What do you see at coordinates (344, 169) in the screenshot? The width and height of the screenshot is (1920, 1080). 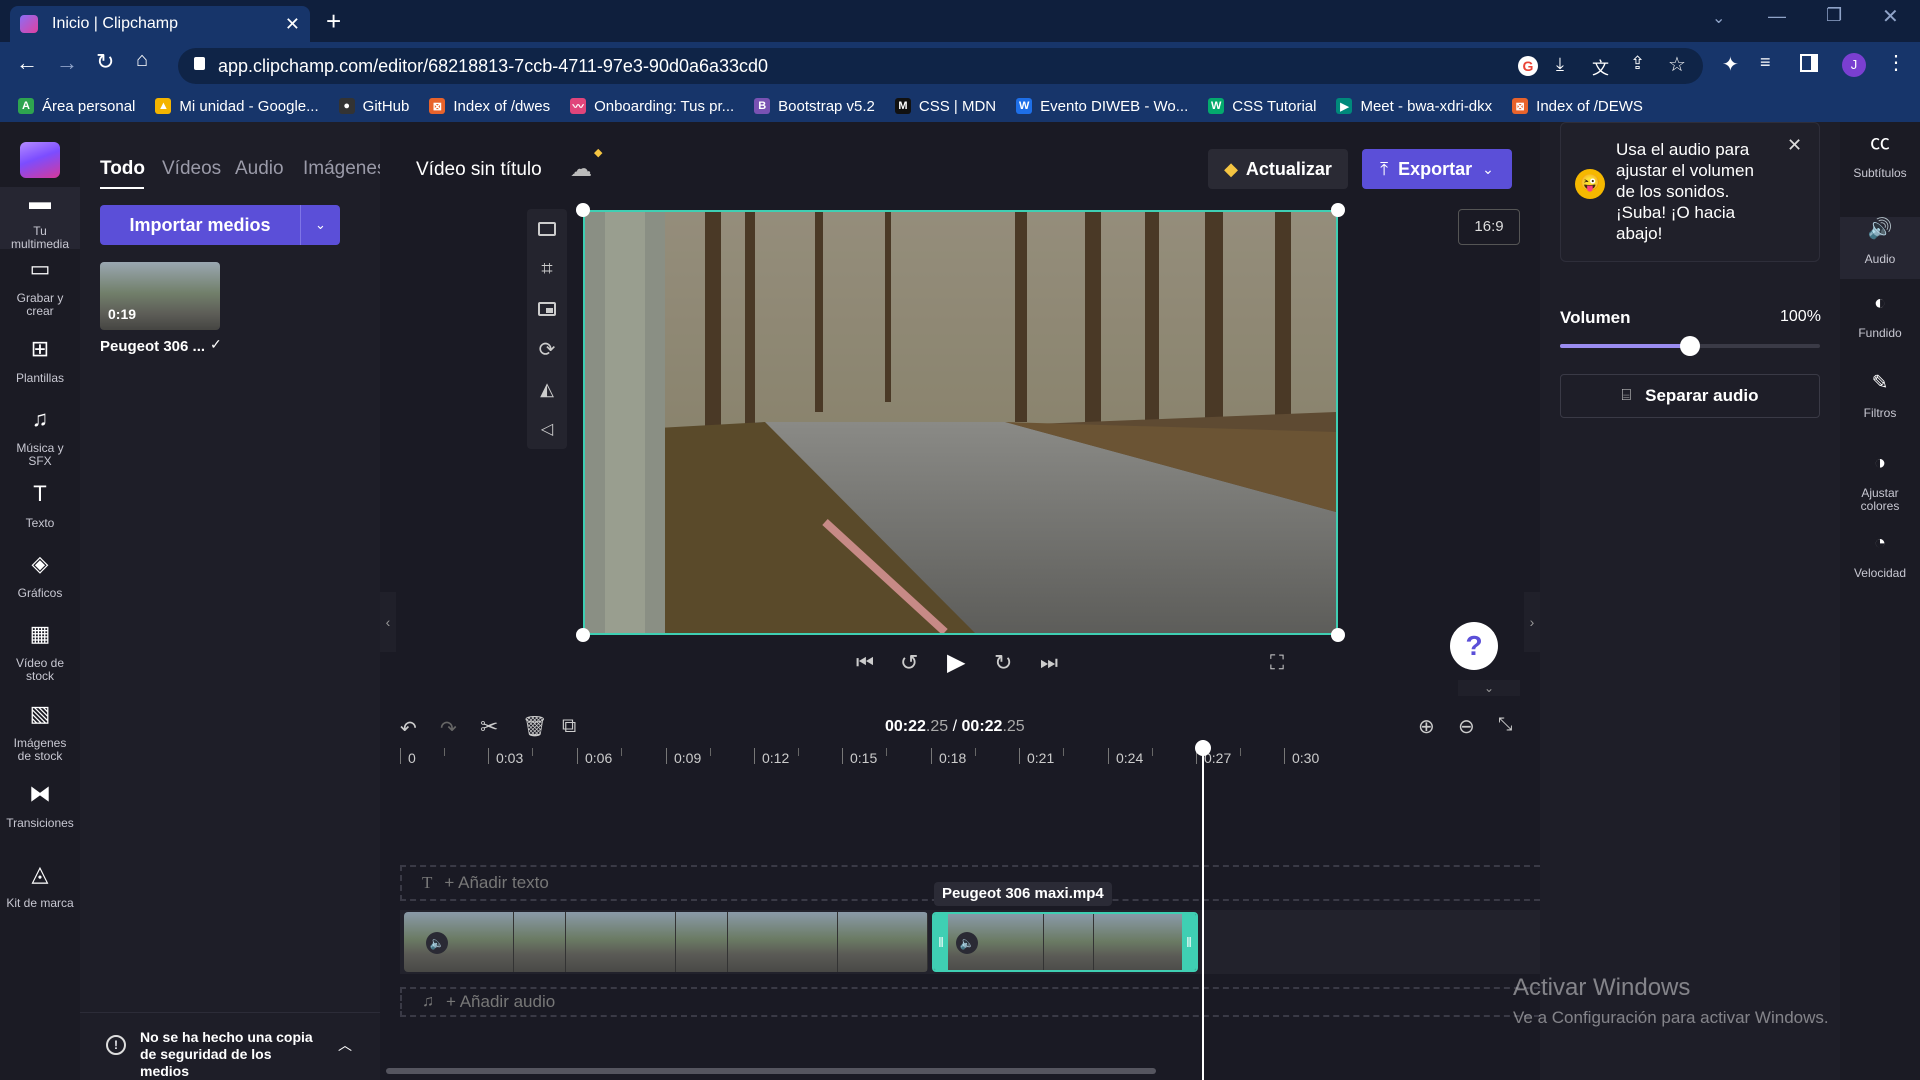 I see `media-tab: Imágenes` at bounding box center [344, 169].